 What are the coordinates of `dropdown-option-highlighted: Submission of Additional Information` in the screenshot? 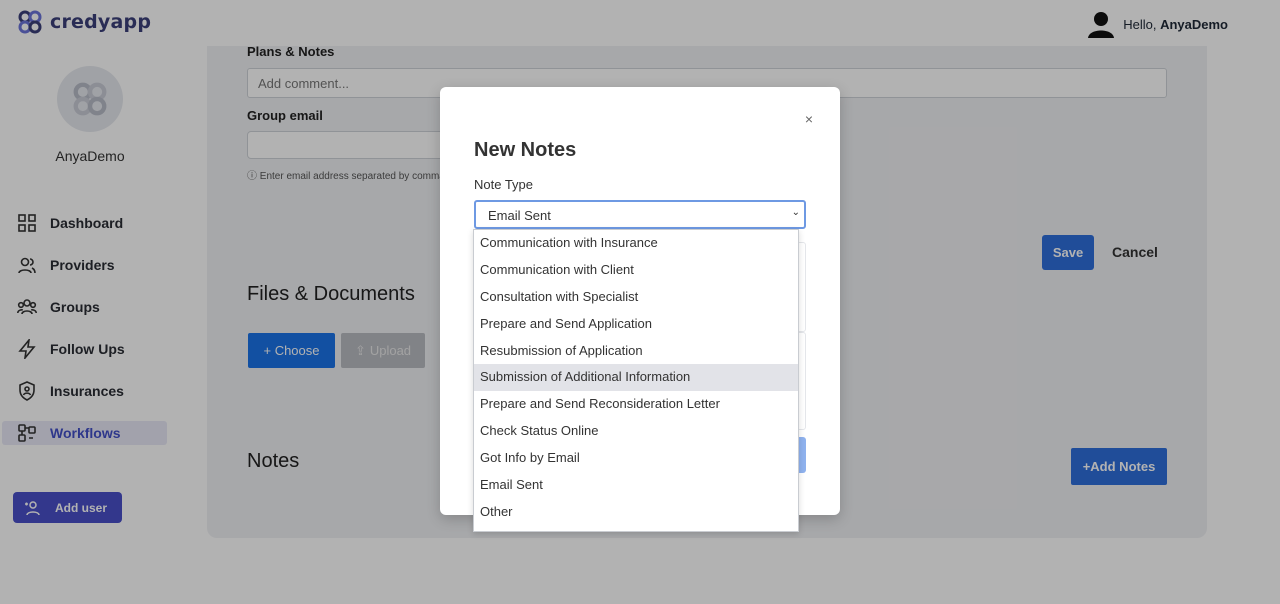 It's located at (636, 378).